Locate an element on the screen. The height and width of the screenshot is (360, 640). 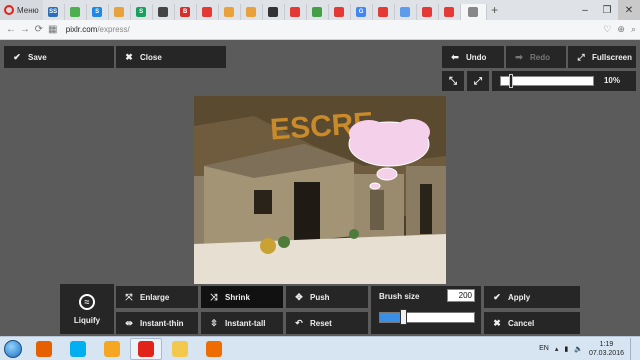
browser-tab: SS is located at coordinates (54, 12).